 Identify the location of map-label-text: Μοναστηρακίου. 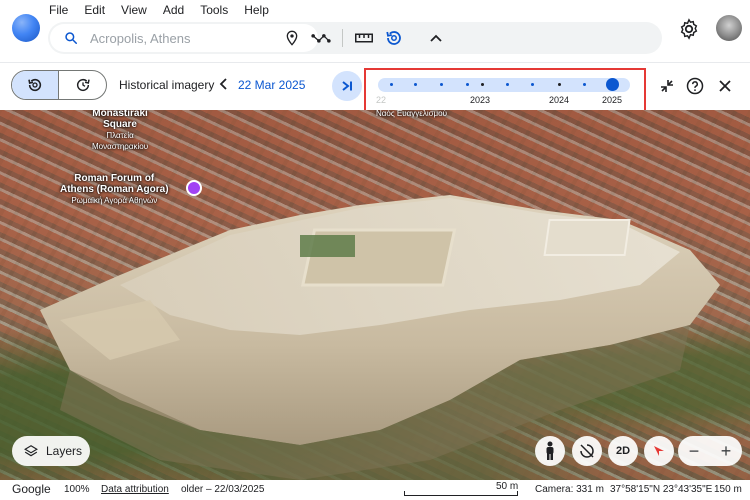
(120, 146).